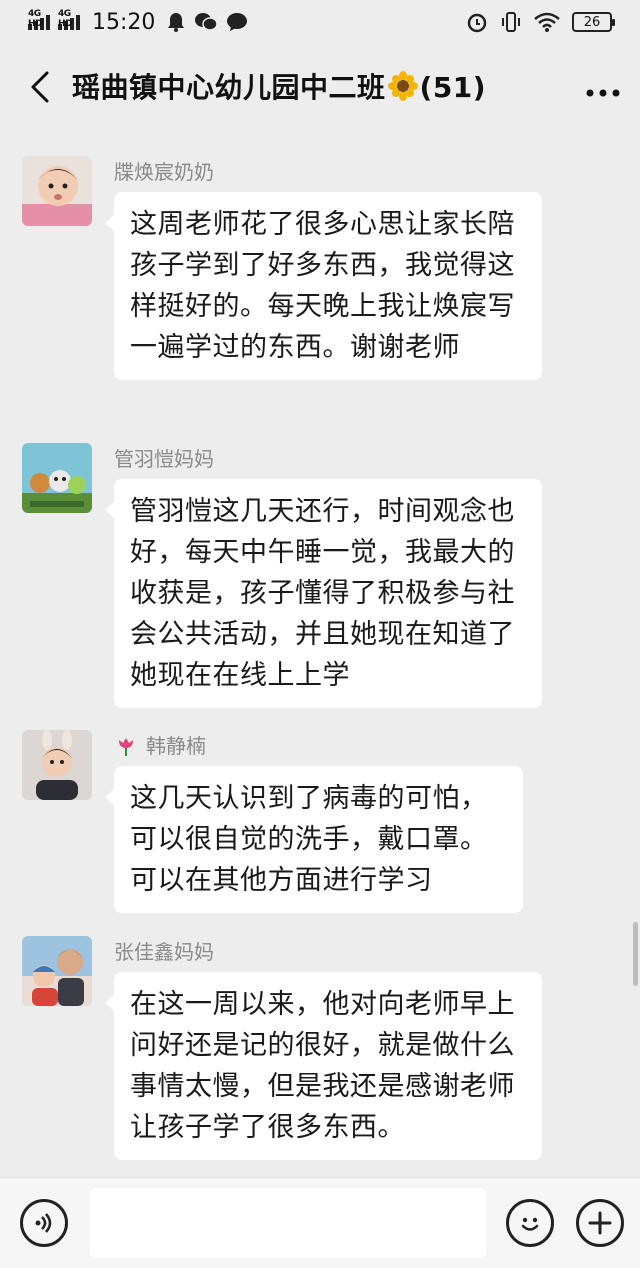 The height and width of the screenshot is (1268, 640). What do you see at coordinates (603, 87) in the screenshot?
I see `more-options-icon` at bounding box center [603, 87].